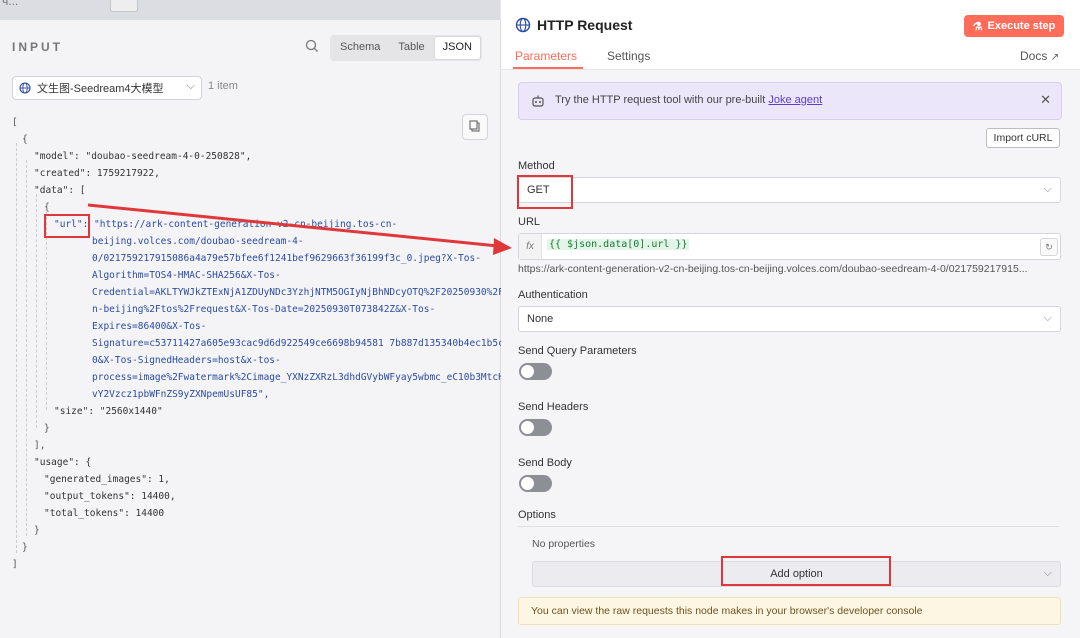 The height and width of the screenshot is (638, 1080). Describe the element at coordinates (529, 222) in the screenshot. I see `url-label: URL` at that location.